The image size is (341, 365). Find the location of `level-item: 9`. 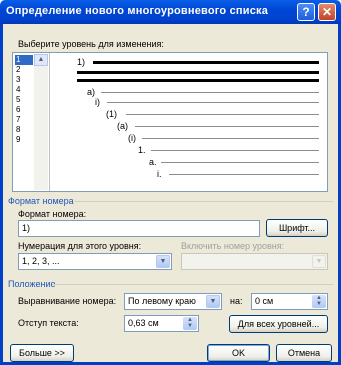

level-item: 9 is located at coordinates (24, 140).